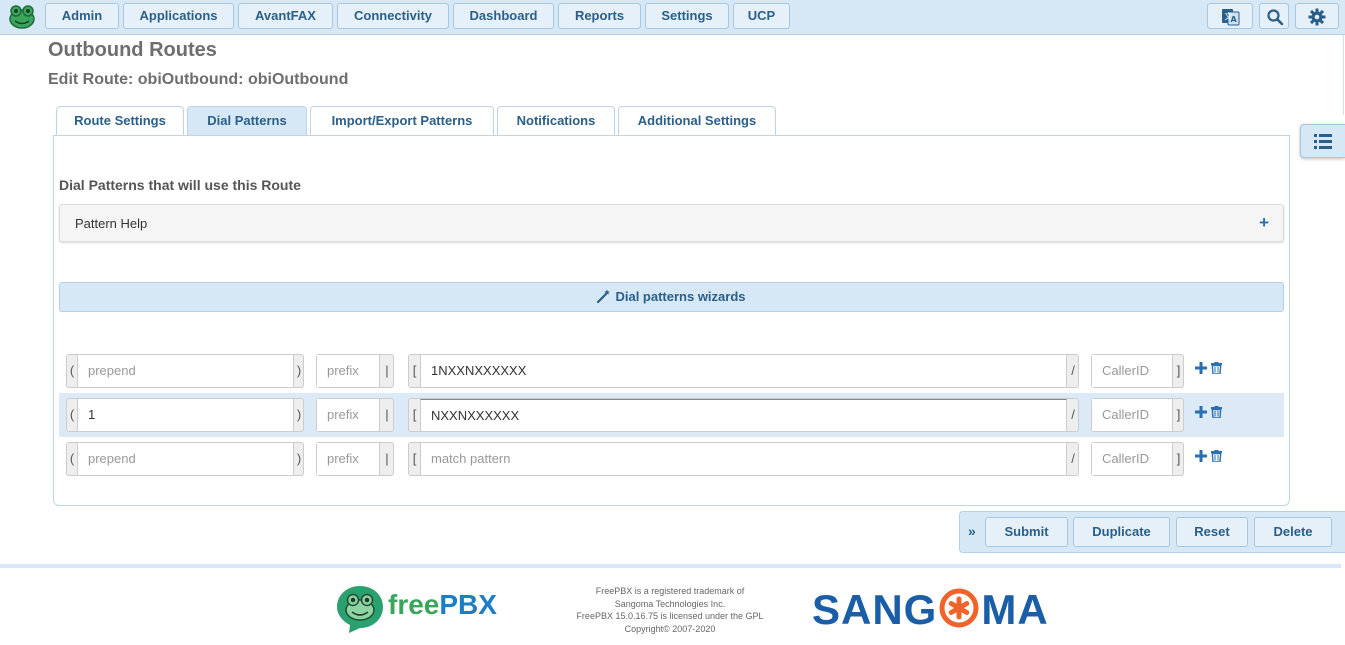 This screenshot has height=645, width=1345. I want to click on page-edge-rule, so click(1343, 75).